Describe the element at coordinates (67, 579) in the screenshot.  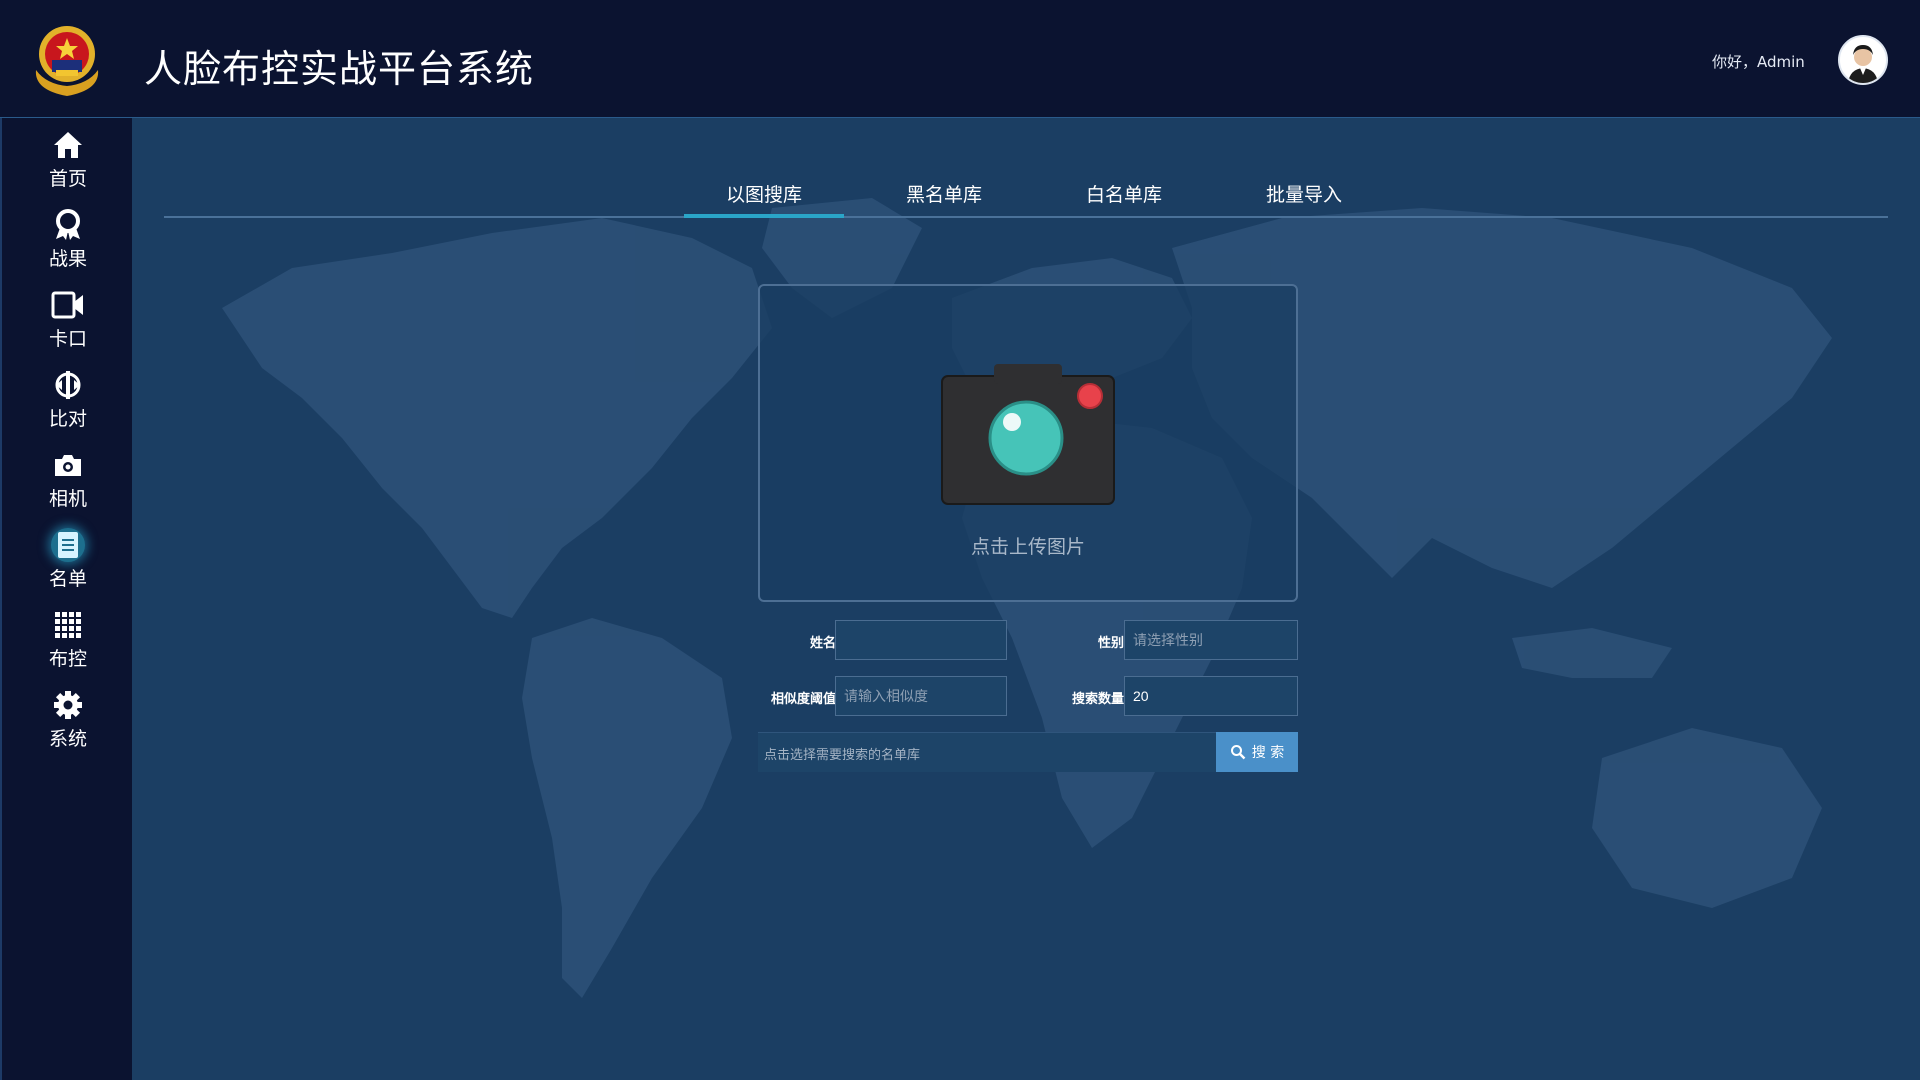
I see `sidebar-item-label: 名单` at that location.